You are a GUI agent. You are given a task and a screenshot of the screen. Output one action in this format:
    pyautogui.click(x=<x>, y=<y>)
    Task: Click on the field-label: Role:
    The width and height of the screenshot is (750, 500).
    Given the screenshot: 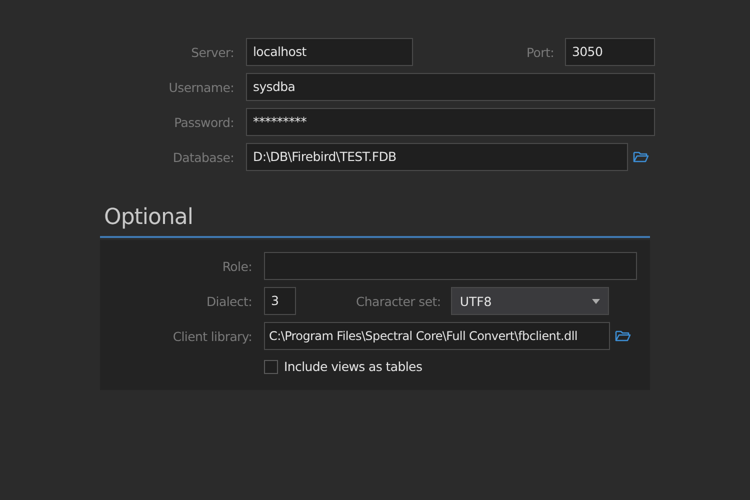 What is the action you would take?
    pyautogui.click(x=236, y=266)
    